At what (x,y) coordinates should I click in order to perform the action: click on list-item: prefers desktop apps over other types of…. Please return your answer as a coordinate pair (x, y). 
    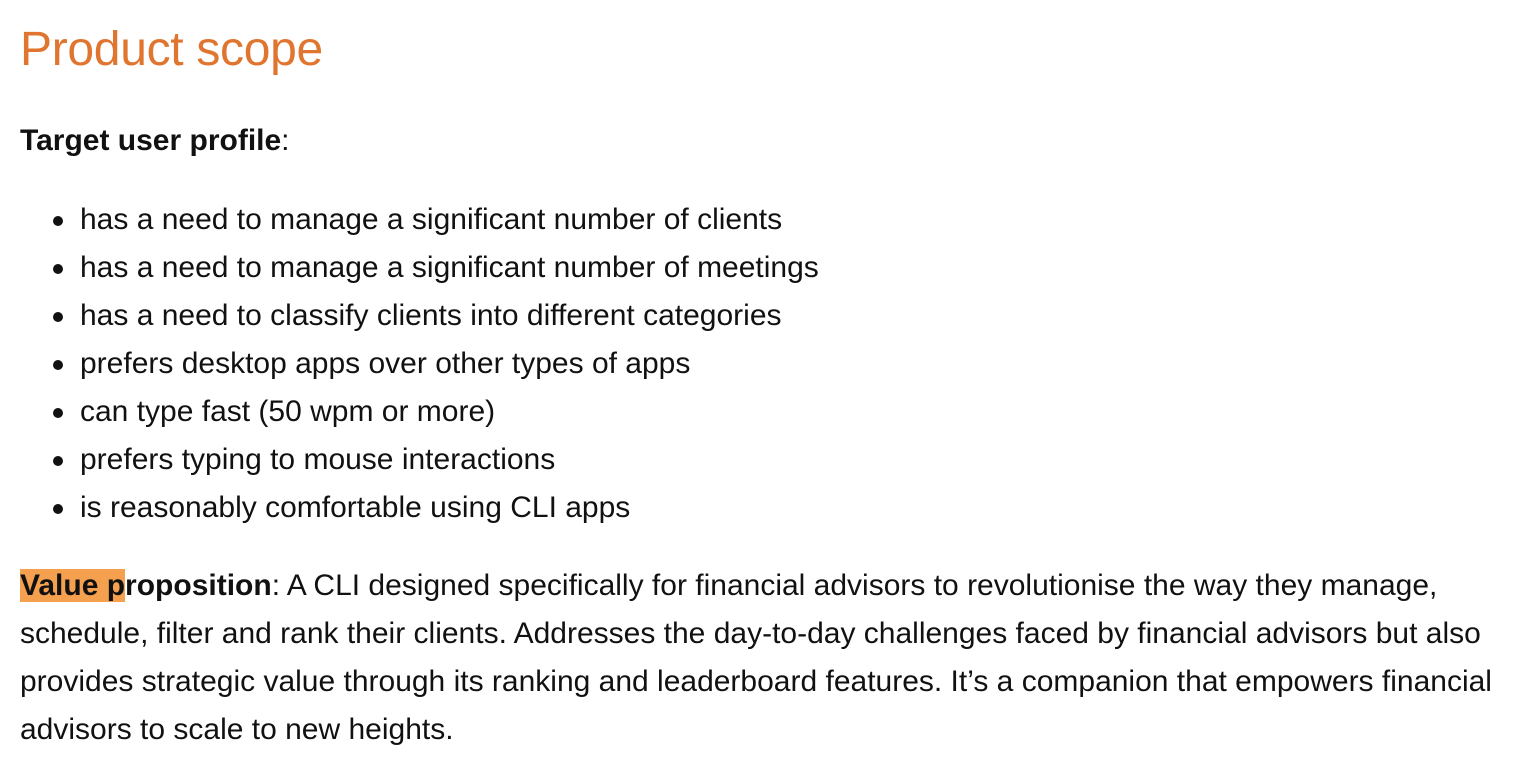
    Looking at the image, I should click on (419, 364).